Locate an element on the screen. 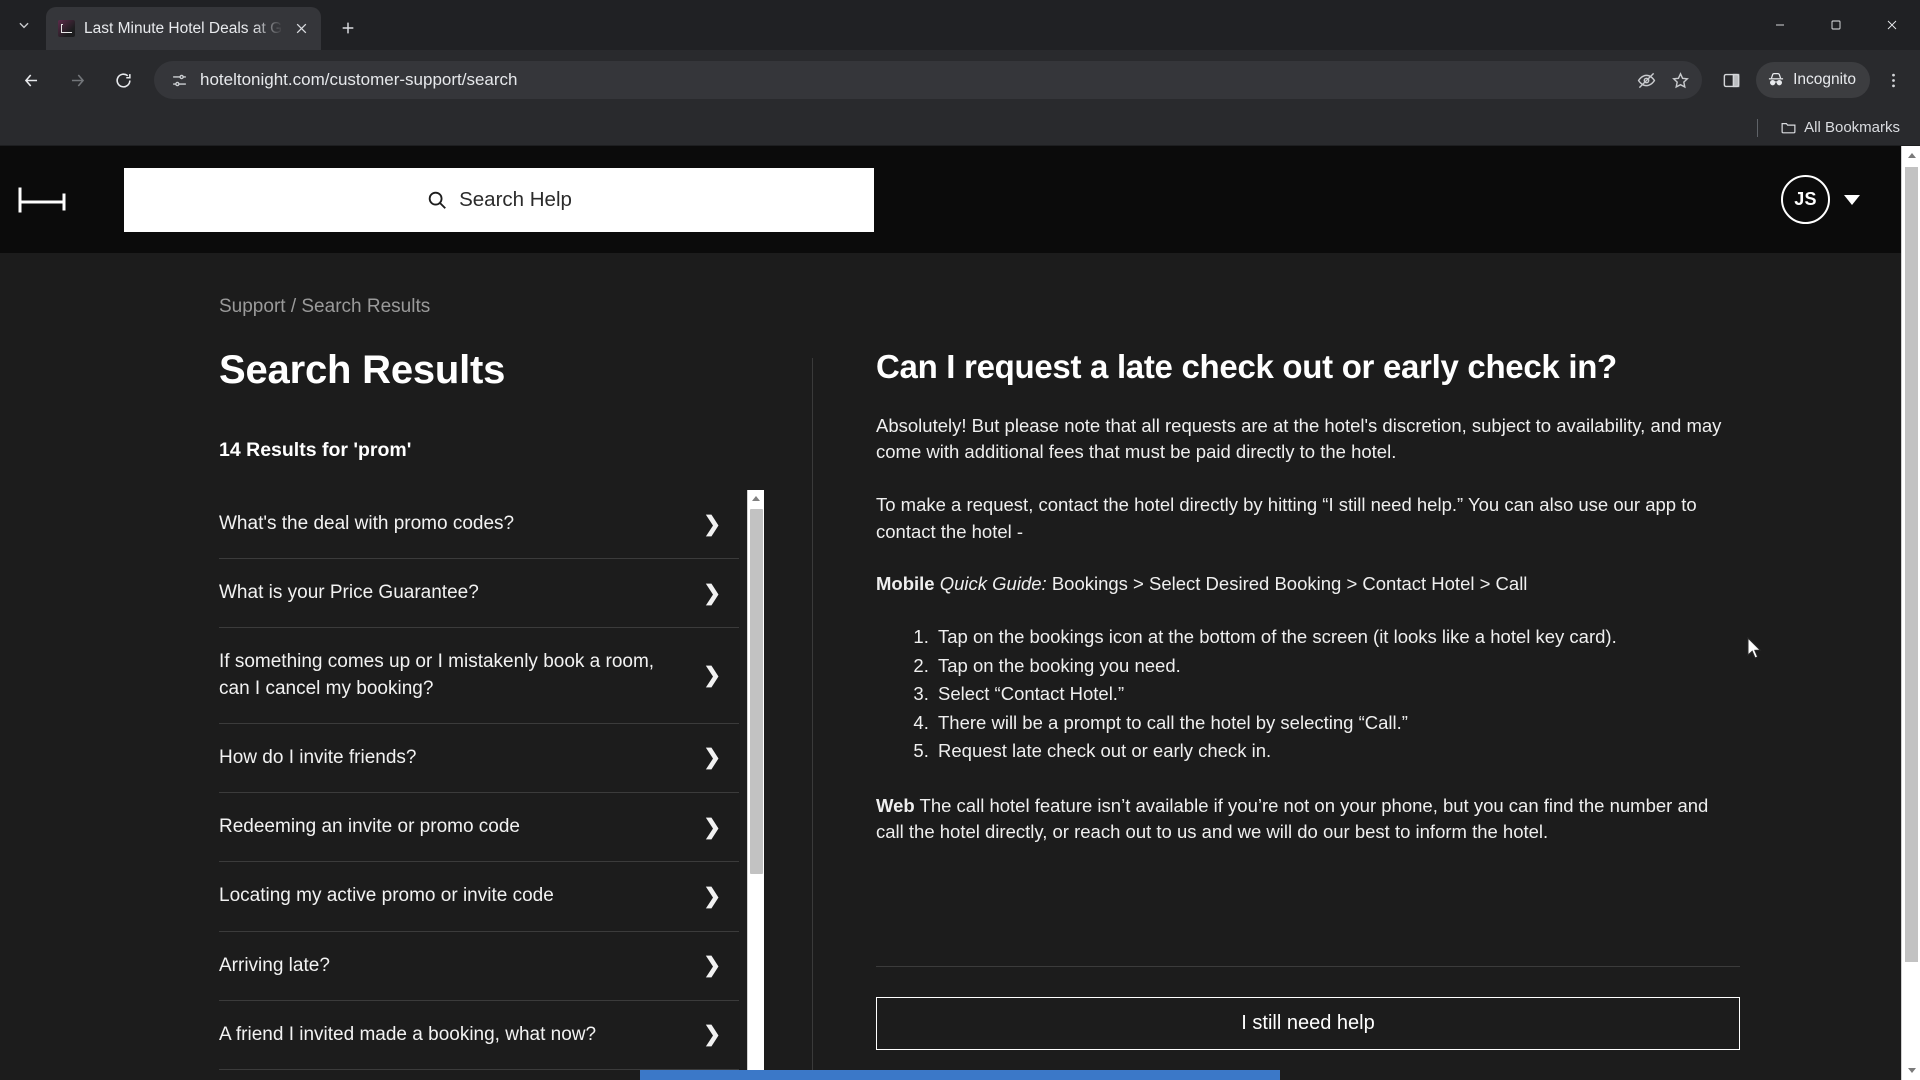  all-bookmarks-button: All Bookmarks is located at coordinates (1840, 127).